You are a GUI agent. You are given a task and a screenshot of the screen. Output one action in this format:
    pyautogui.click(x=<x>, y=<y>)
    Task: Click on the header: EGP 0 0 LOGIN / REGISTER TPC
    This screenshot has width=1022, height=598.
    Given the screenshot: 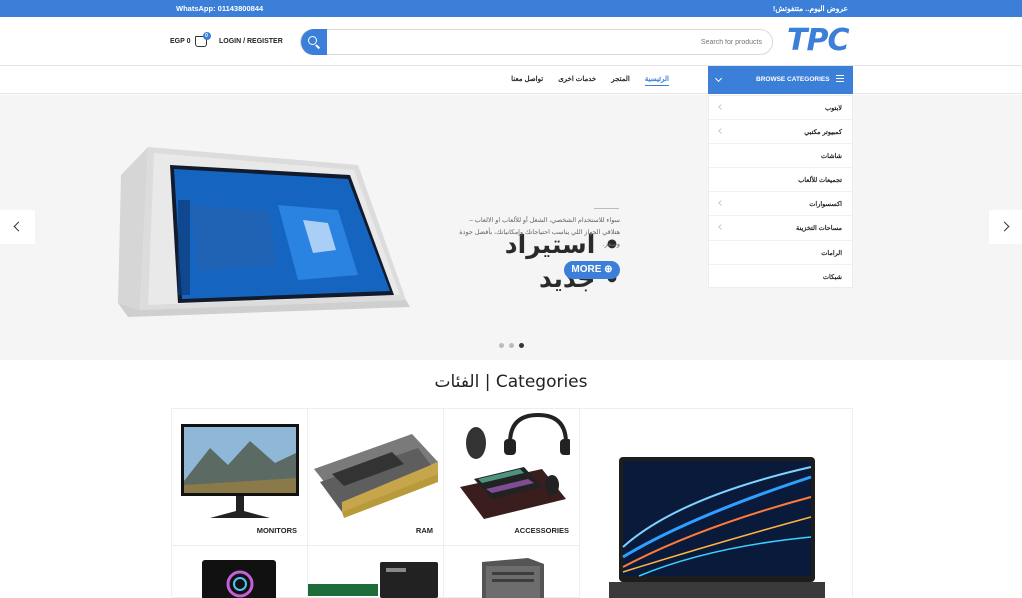 What is the action you would take?
    pyautogui.click(x=511, y=41)
    